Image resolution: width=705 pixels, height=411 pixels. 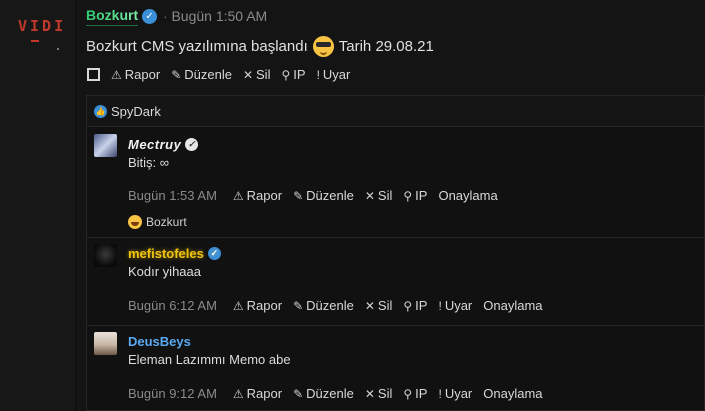 What do you see at coordinates (164, 271) in the screenshot?
I see `comment-text: Kodır yihaaa` at bounding box center [164, 271].